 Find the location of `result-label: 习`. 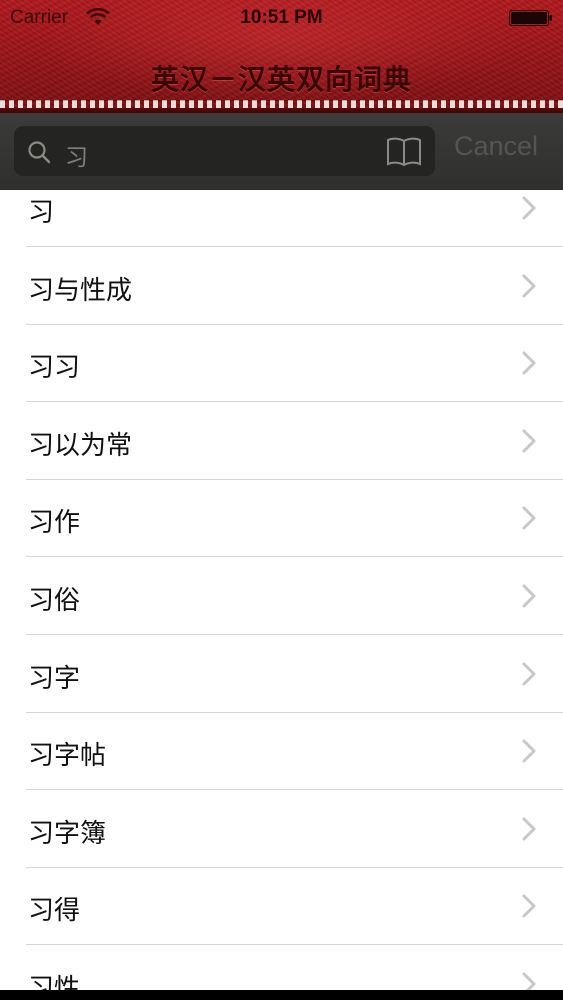

result-label: 习 is located at coordinates (41, 213).